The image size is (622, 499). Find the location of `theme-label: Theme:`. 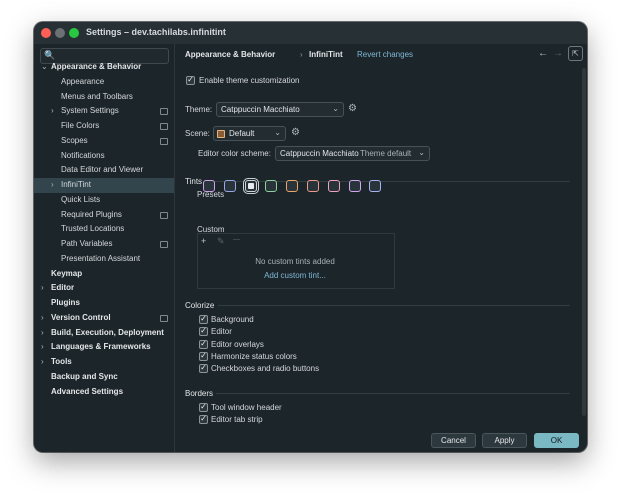

theme-label: Theme: is located at coordinates (199, 109).